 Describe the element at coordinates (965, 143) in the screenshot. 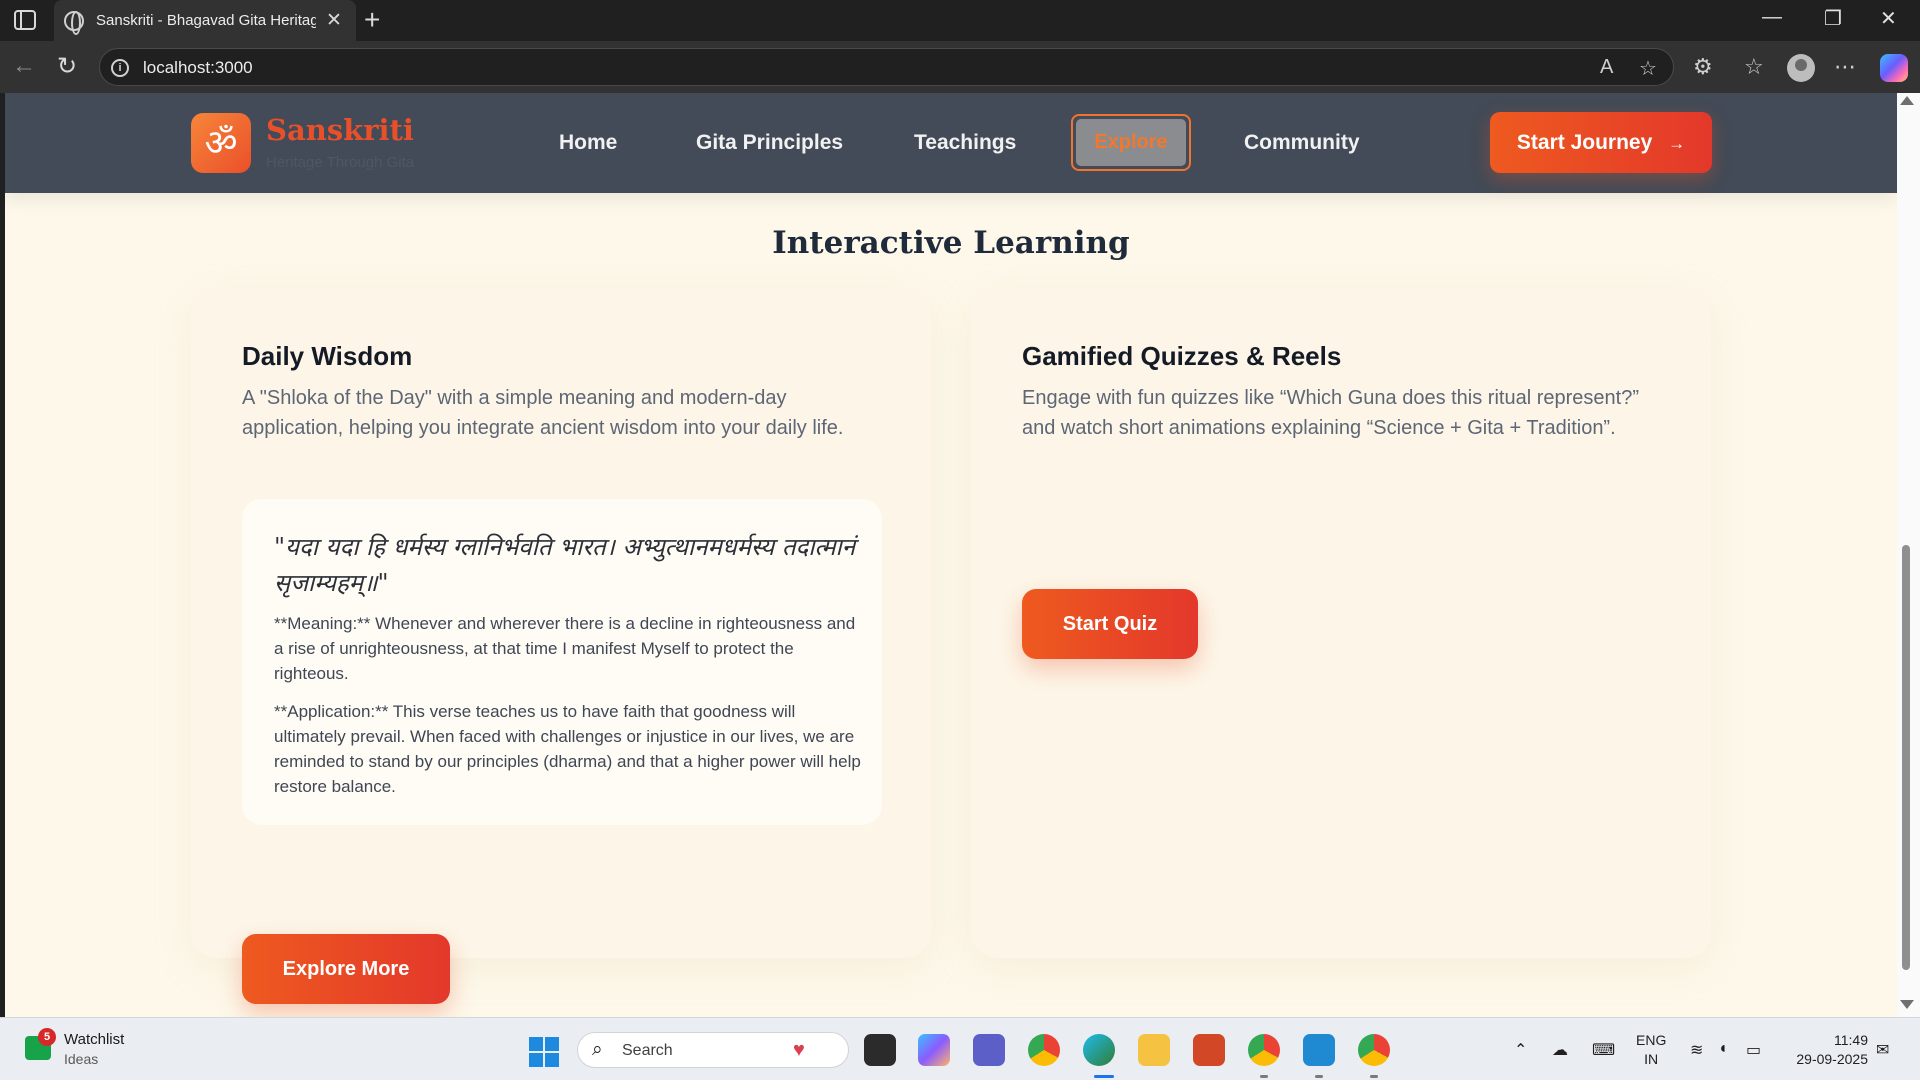

I see `nav-teachings: Teachings` at that location.